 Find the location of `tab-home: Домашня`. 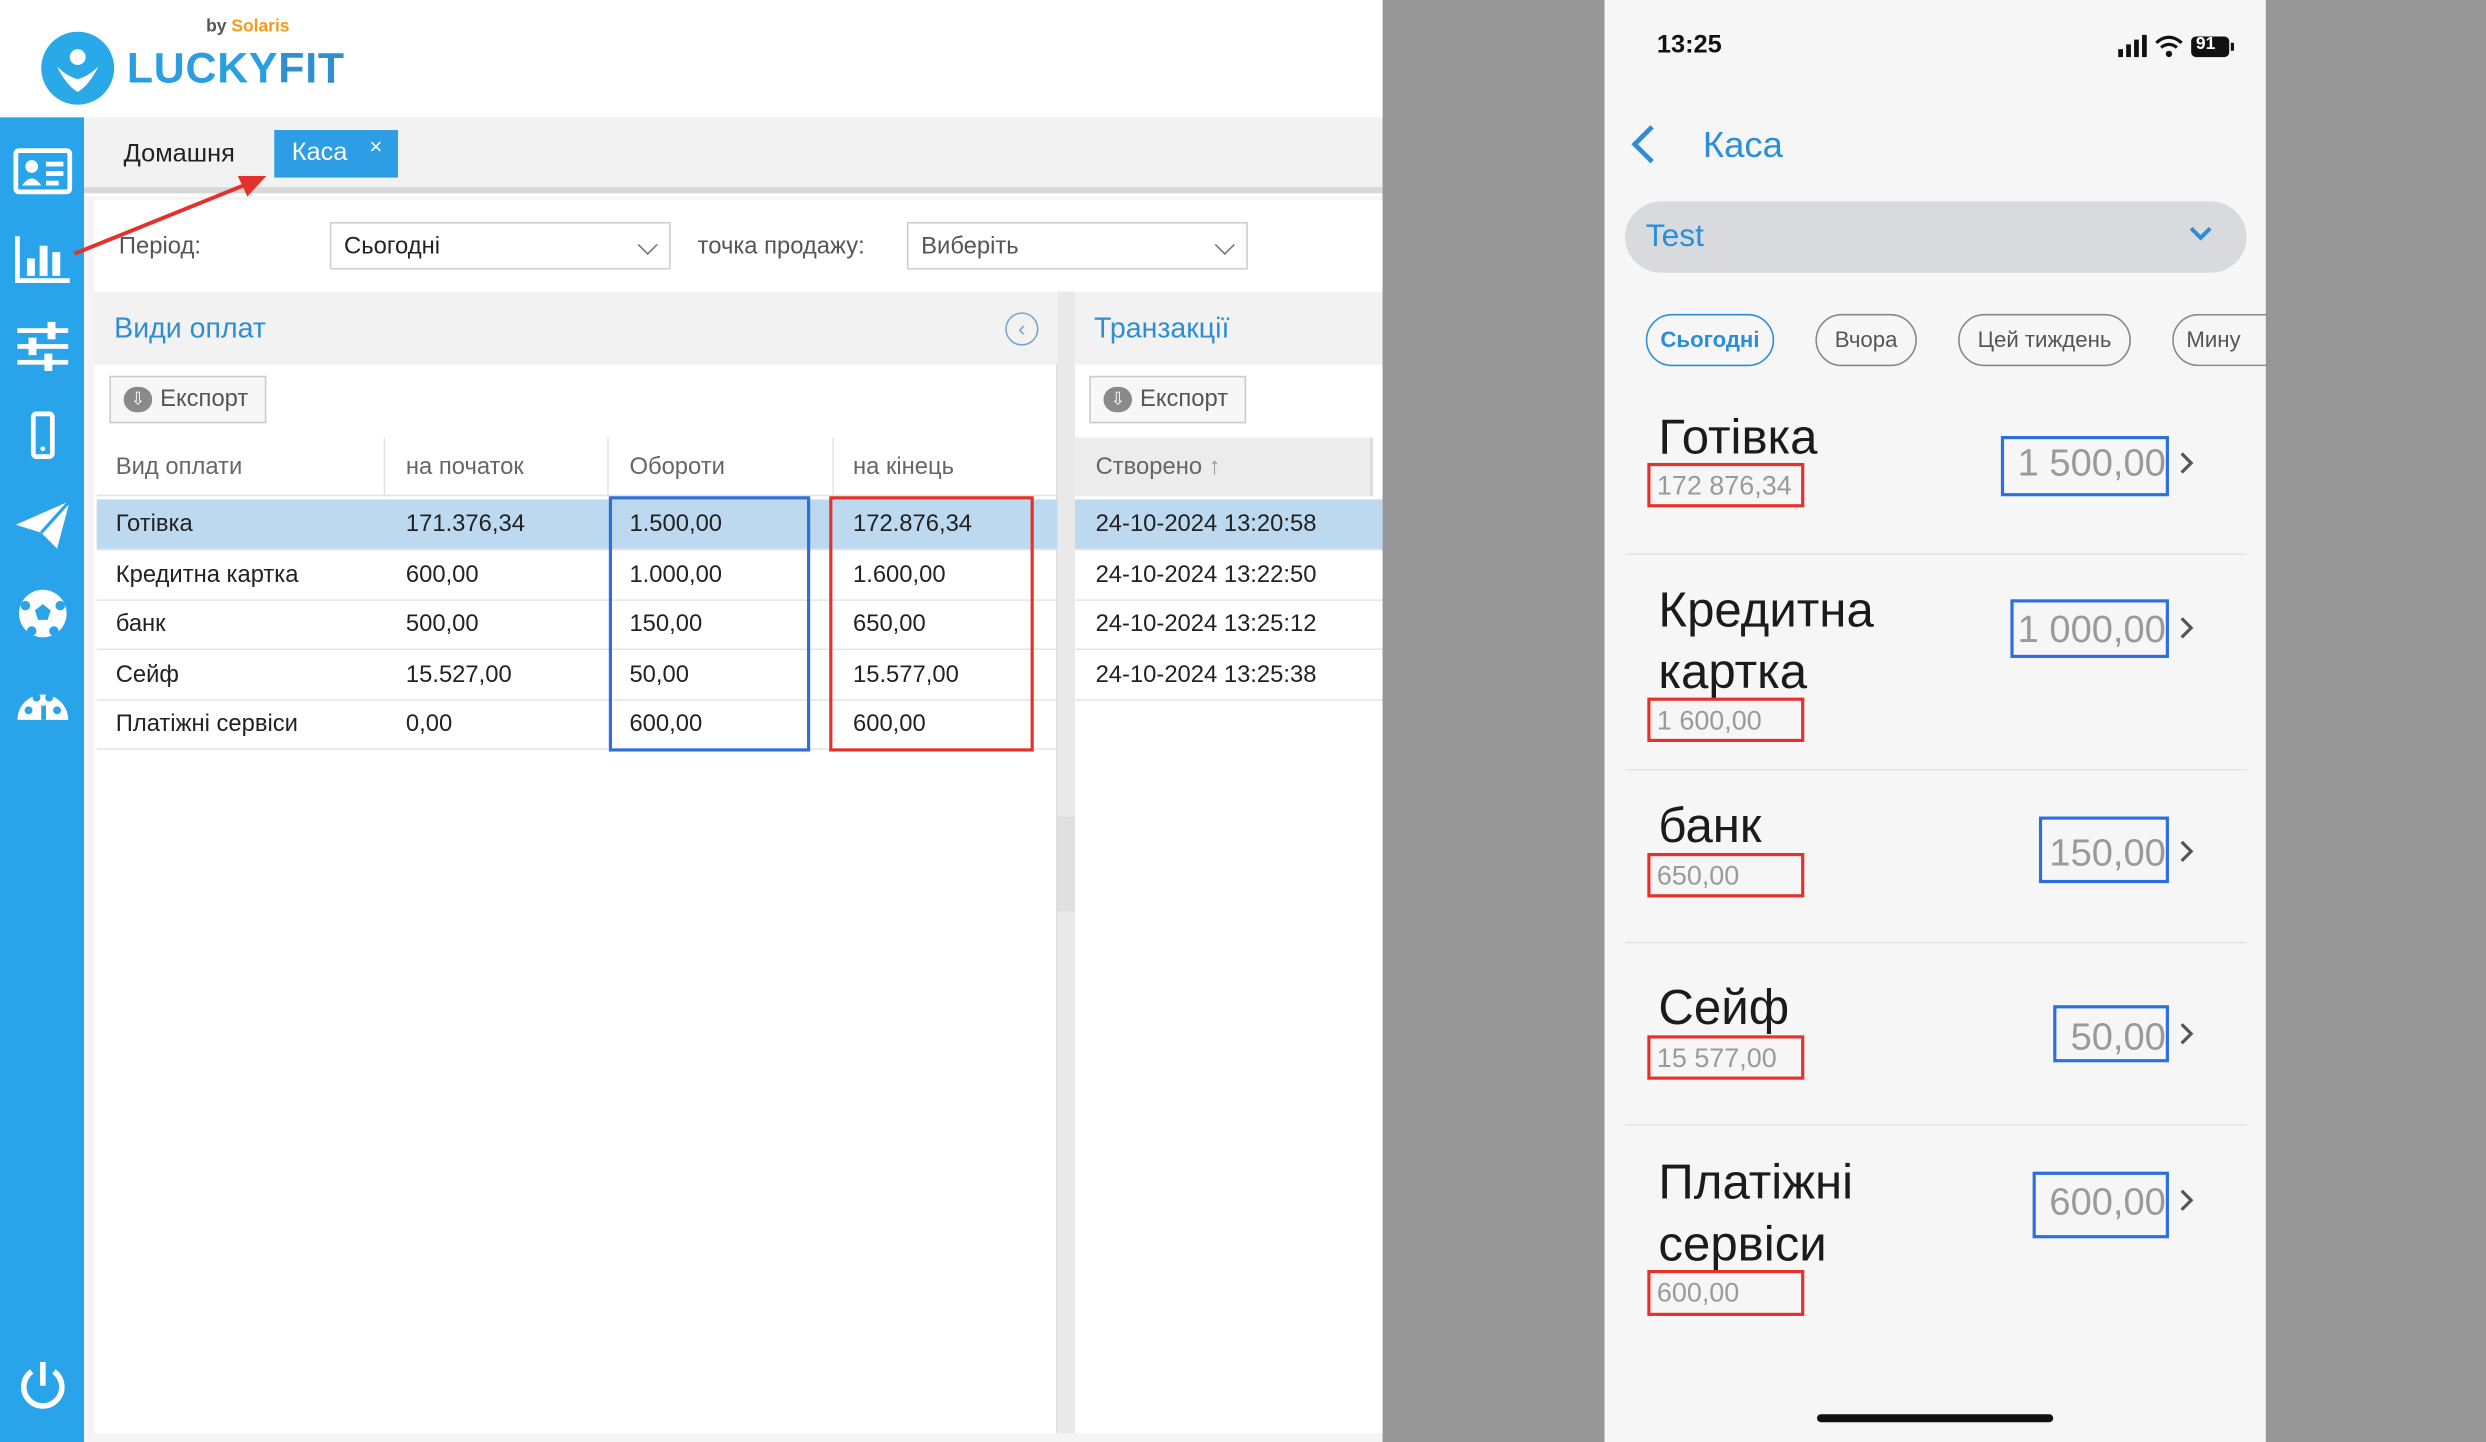

tab-home: Домашня is located at coordinates (179, 155).